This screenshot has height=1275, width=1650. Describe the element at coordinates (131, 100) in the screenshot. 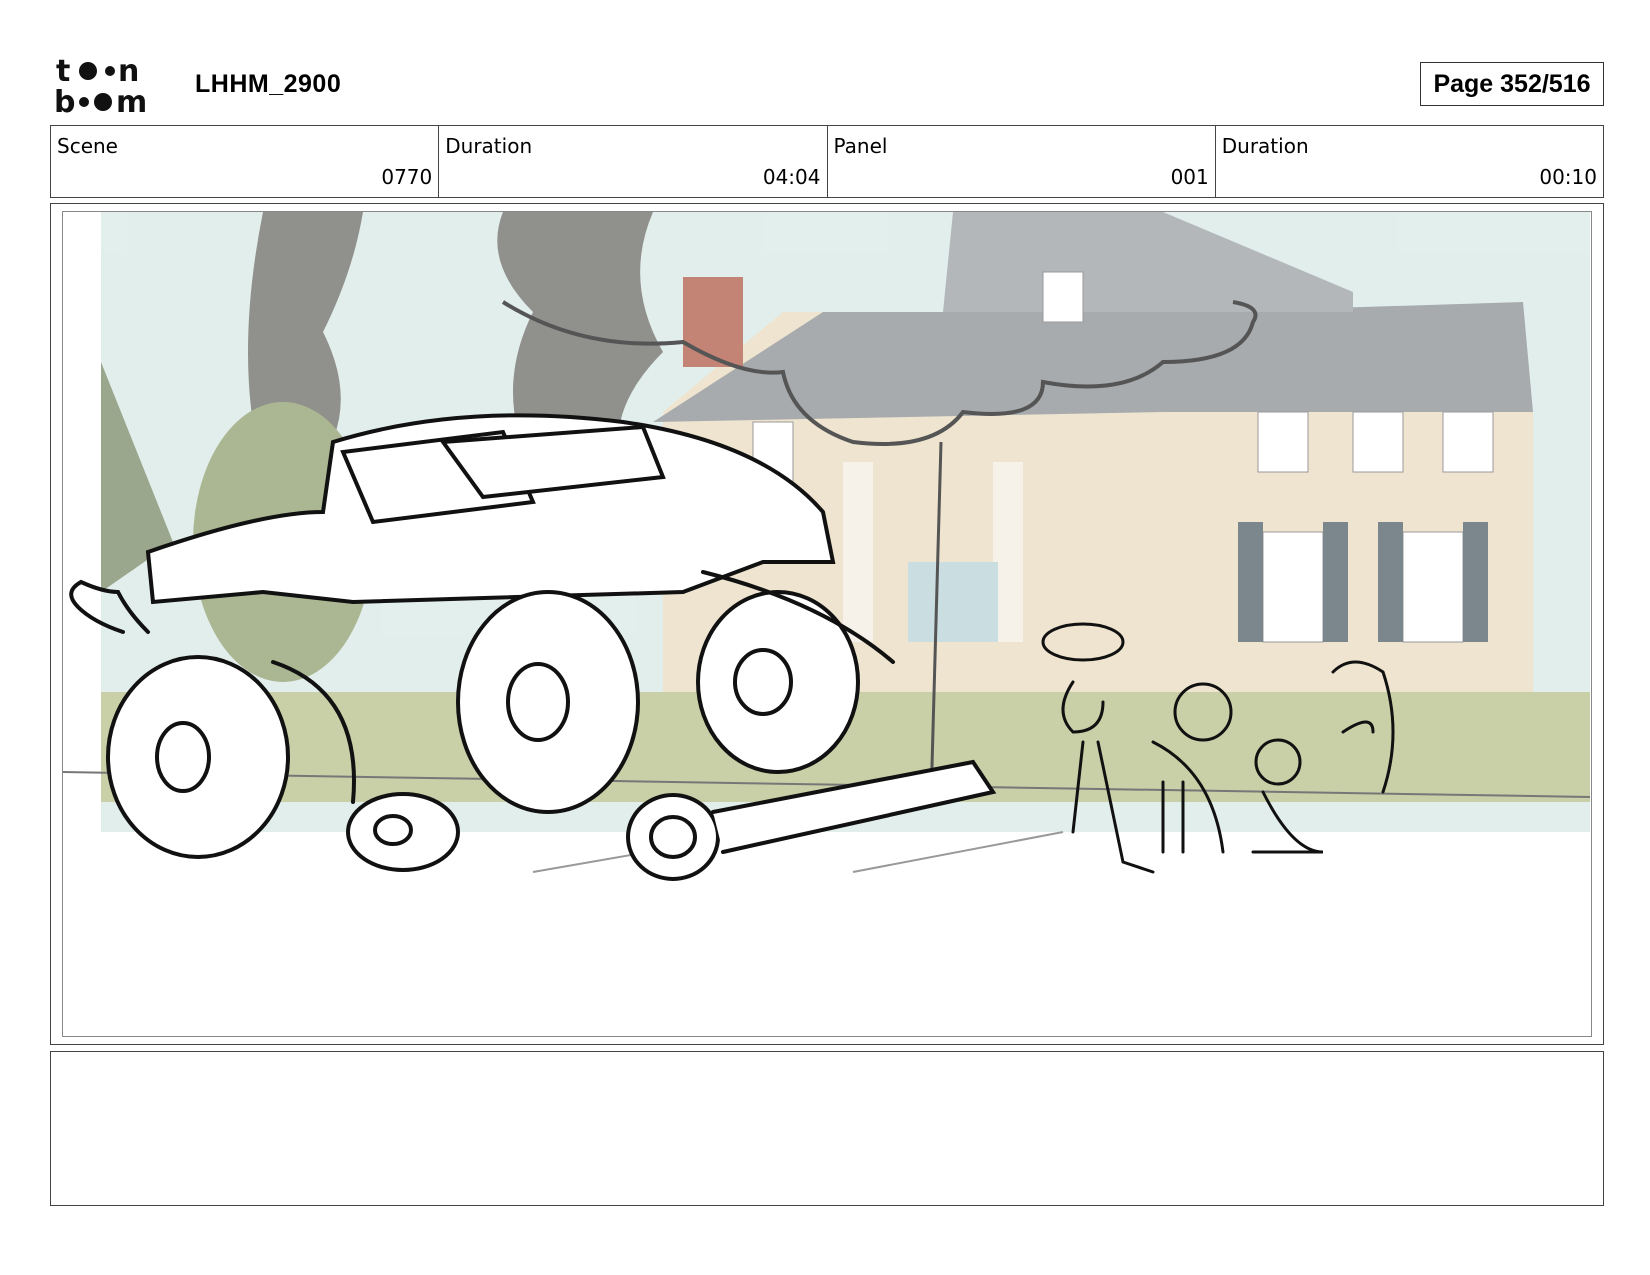

I see `svg-text: m` at that location.